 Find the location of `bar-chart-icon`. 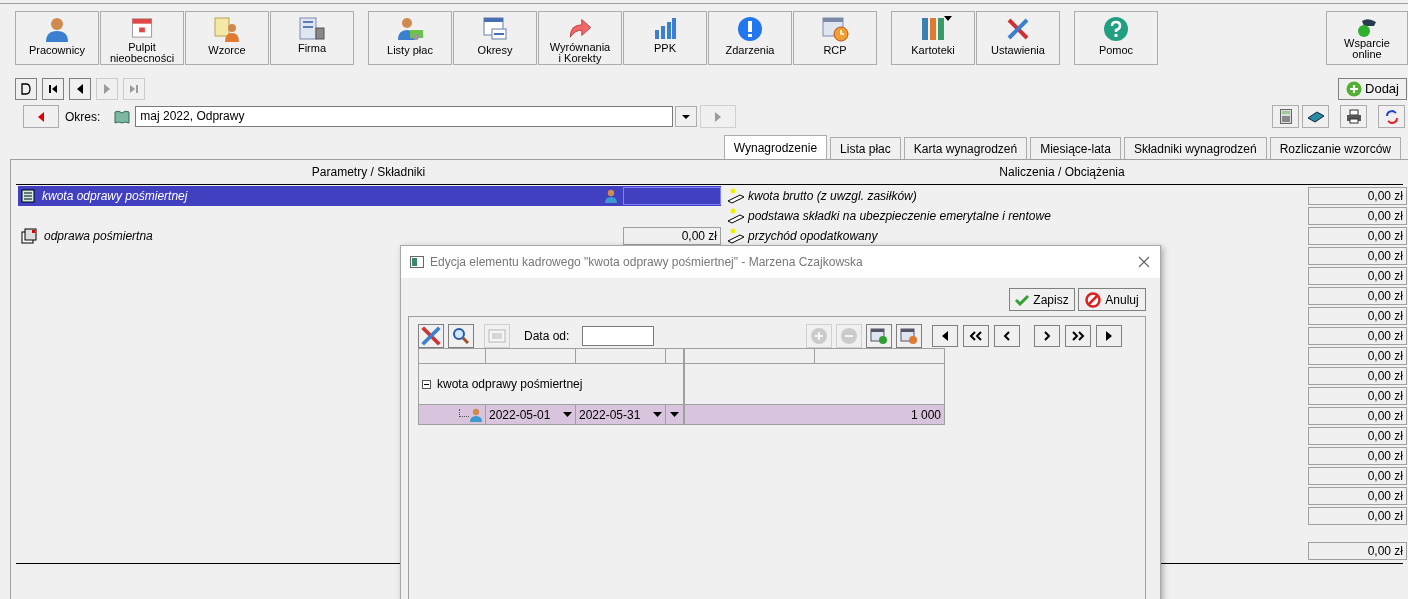

bar-chart-icon is located at coordinates (665, 28).